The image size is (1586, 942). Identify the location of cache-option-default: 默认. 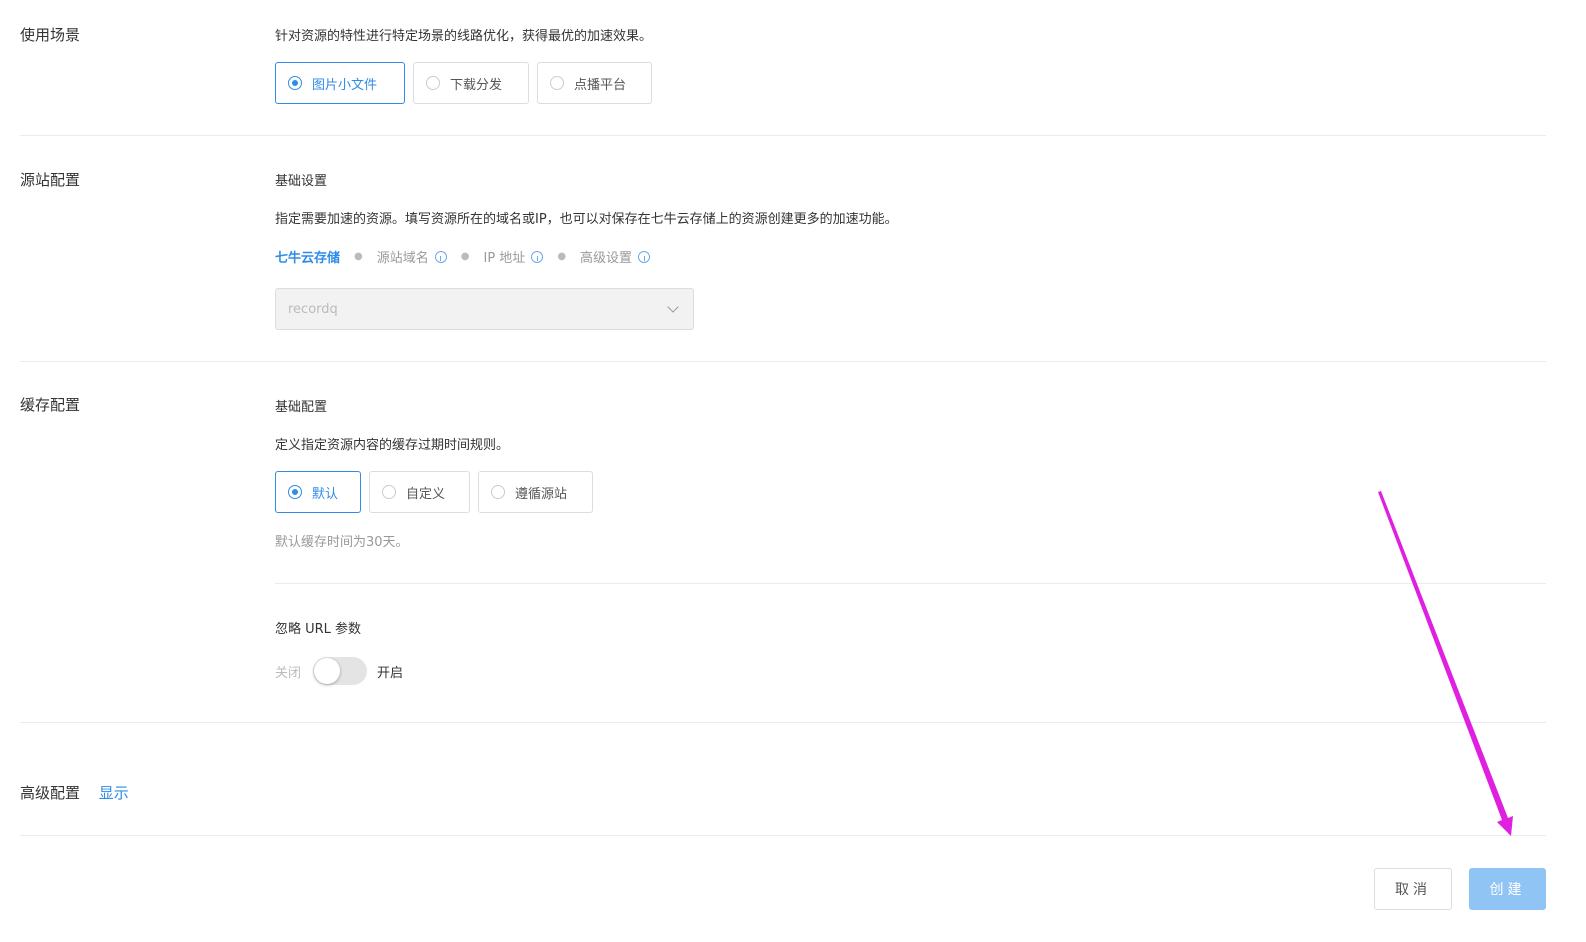
(318, 492).